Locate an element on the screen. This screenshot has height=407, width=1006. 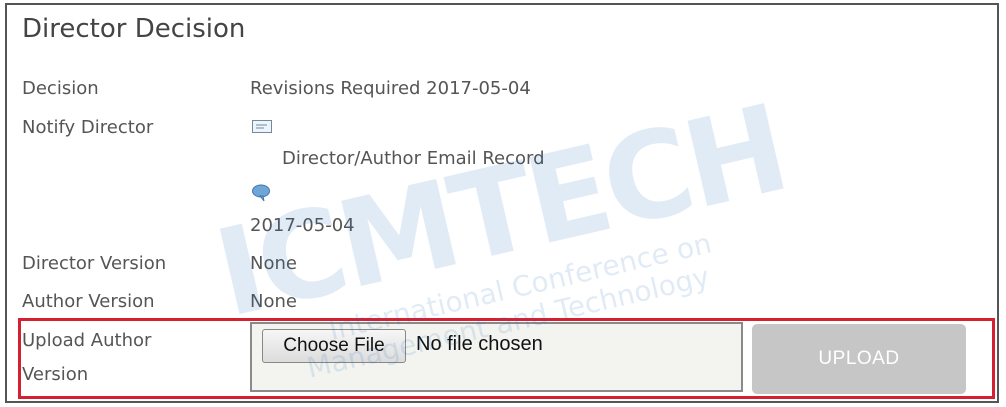
mail-icon is located at coordinates (262, 125).